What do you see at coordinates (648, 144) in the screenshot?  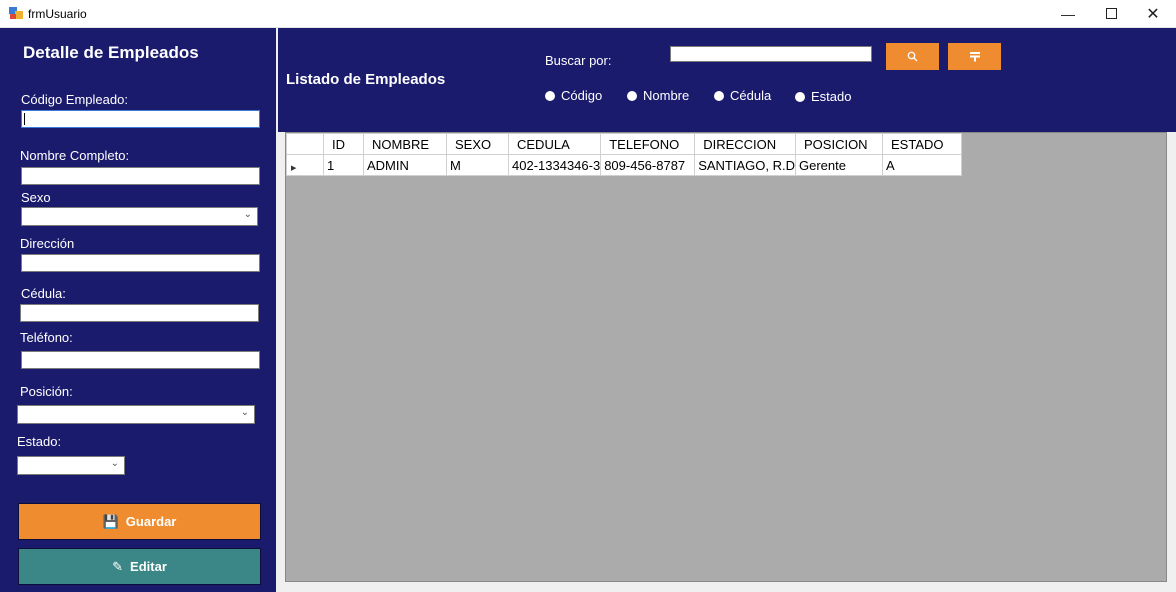 I see `column-header-telefono: TELEFONO` at bounding box center [648, 144].